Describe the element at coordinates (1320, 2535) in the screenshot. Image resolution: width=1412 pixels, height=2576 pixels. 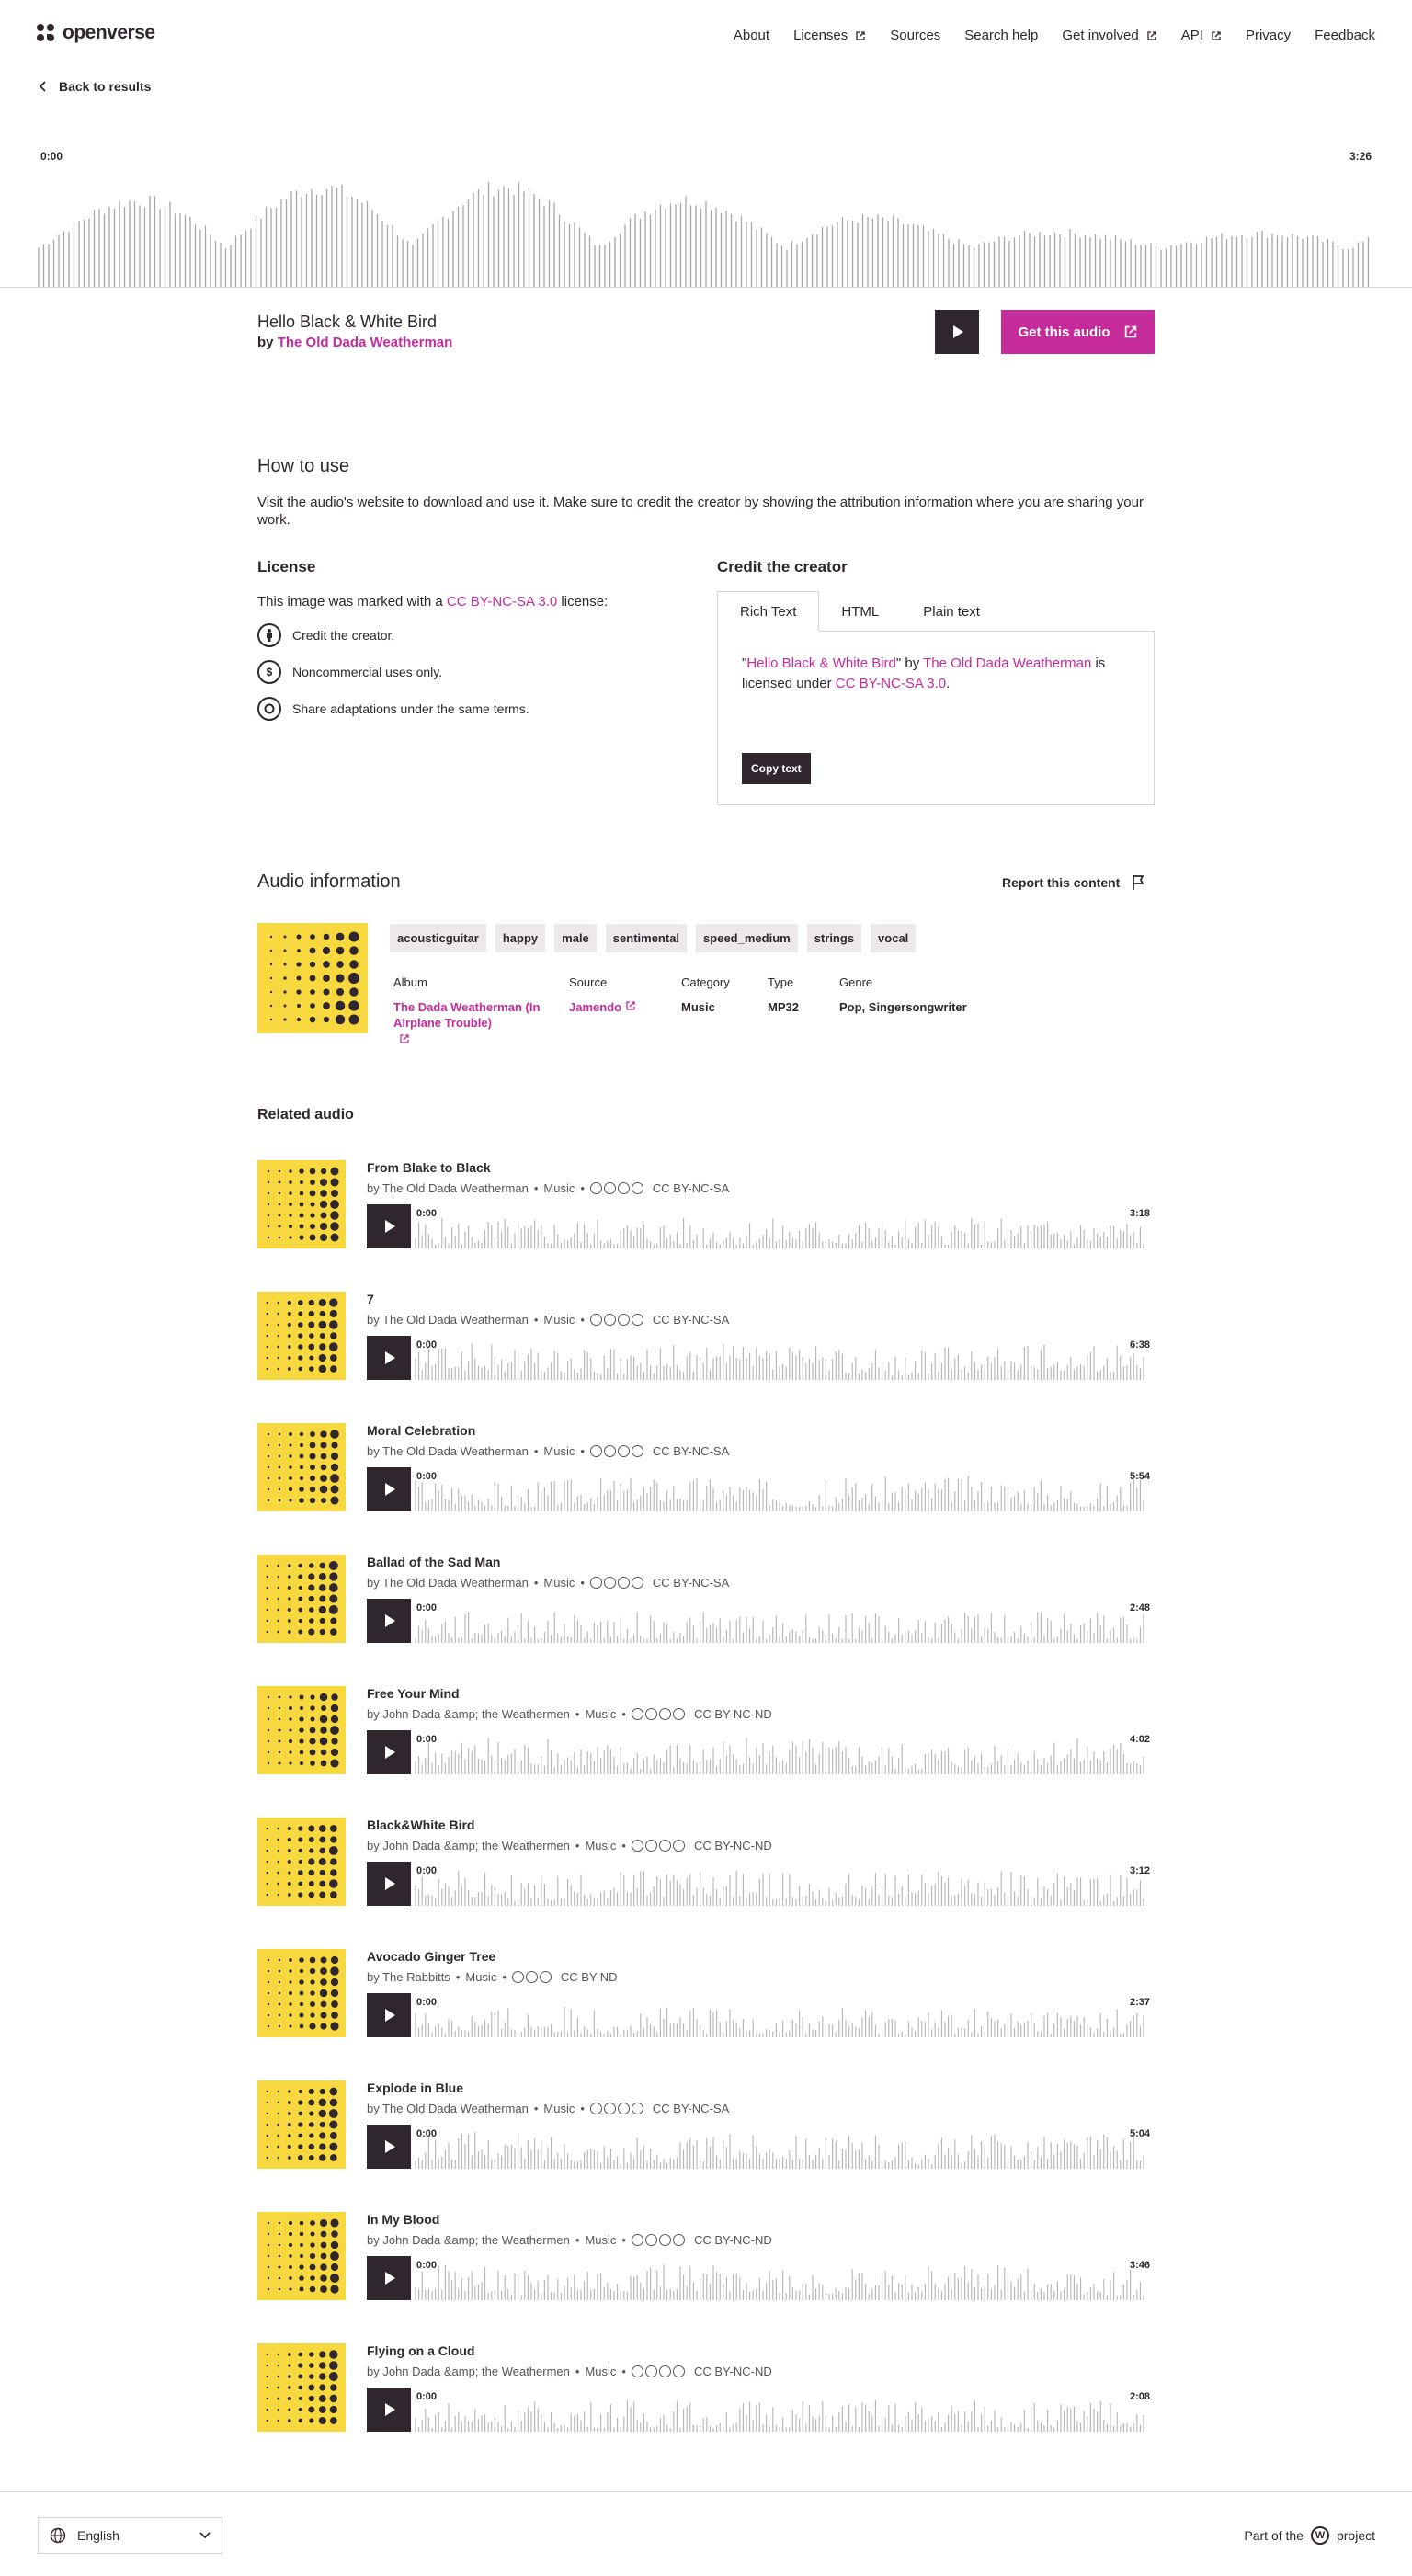
I see `wordpress-logo-icon: W` at that location.